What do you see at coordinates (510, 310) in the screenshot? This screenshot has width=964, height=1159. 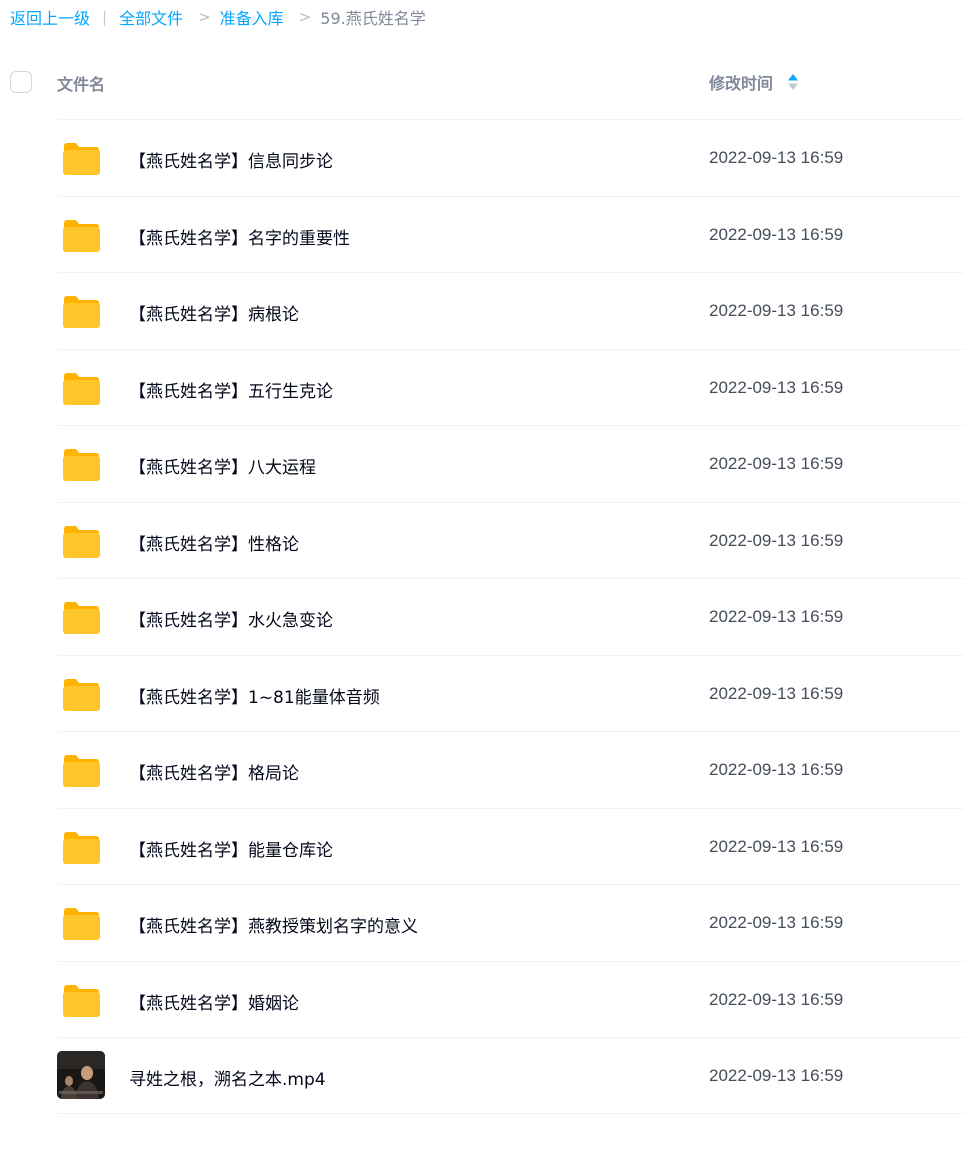 I see `list-item: 【燕氏姓名学】病根论 2022-09-13 16:59` at bounding box center [510, 310].